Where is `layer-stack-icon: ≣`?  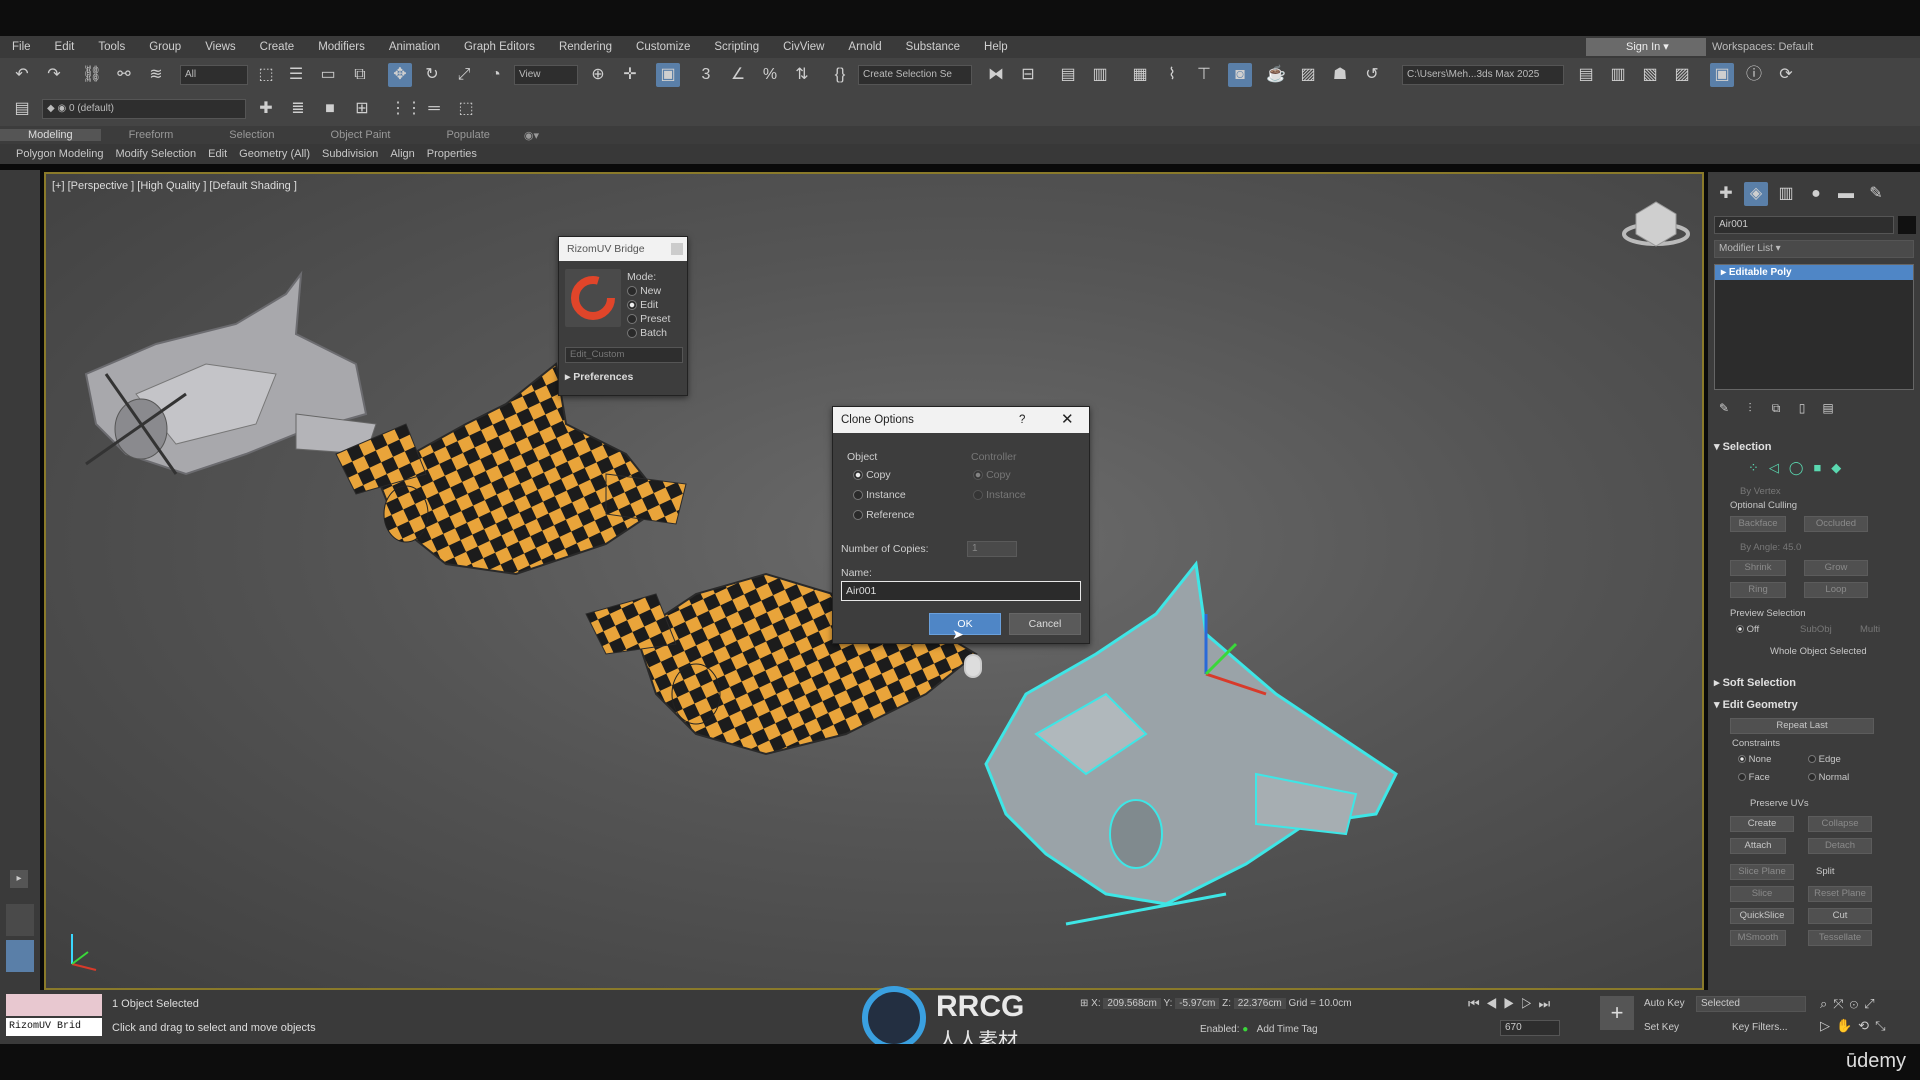
layer-stack-icon: ≣ is located at coordinates (298, 109).